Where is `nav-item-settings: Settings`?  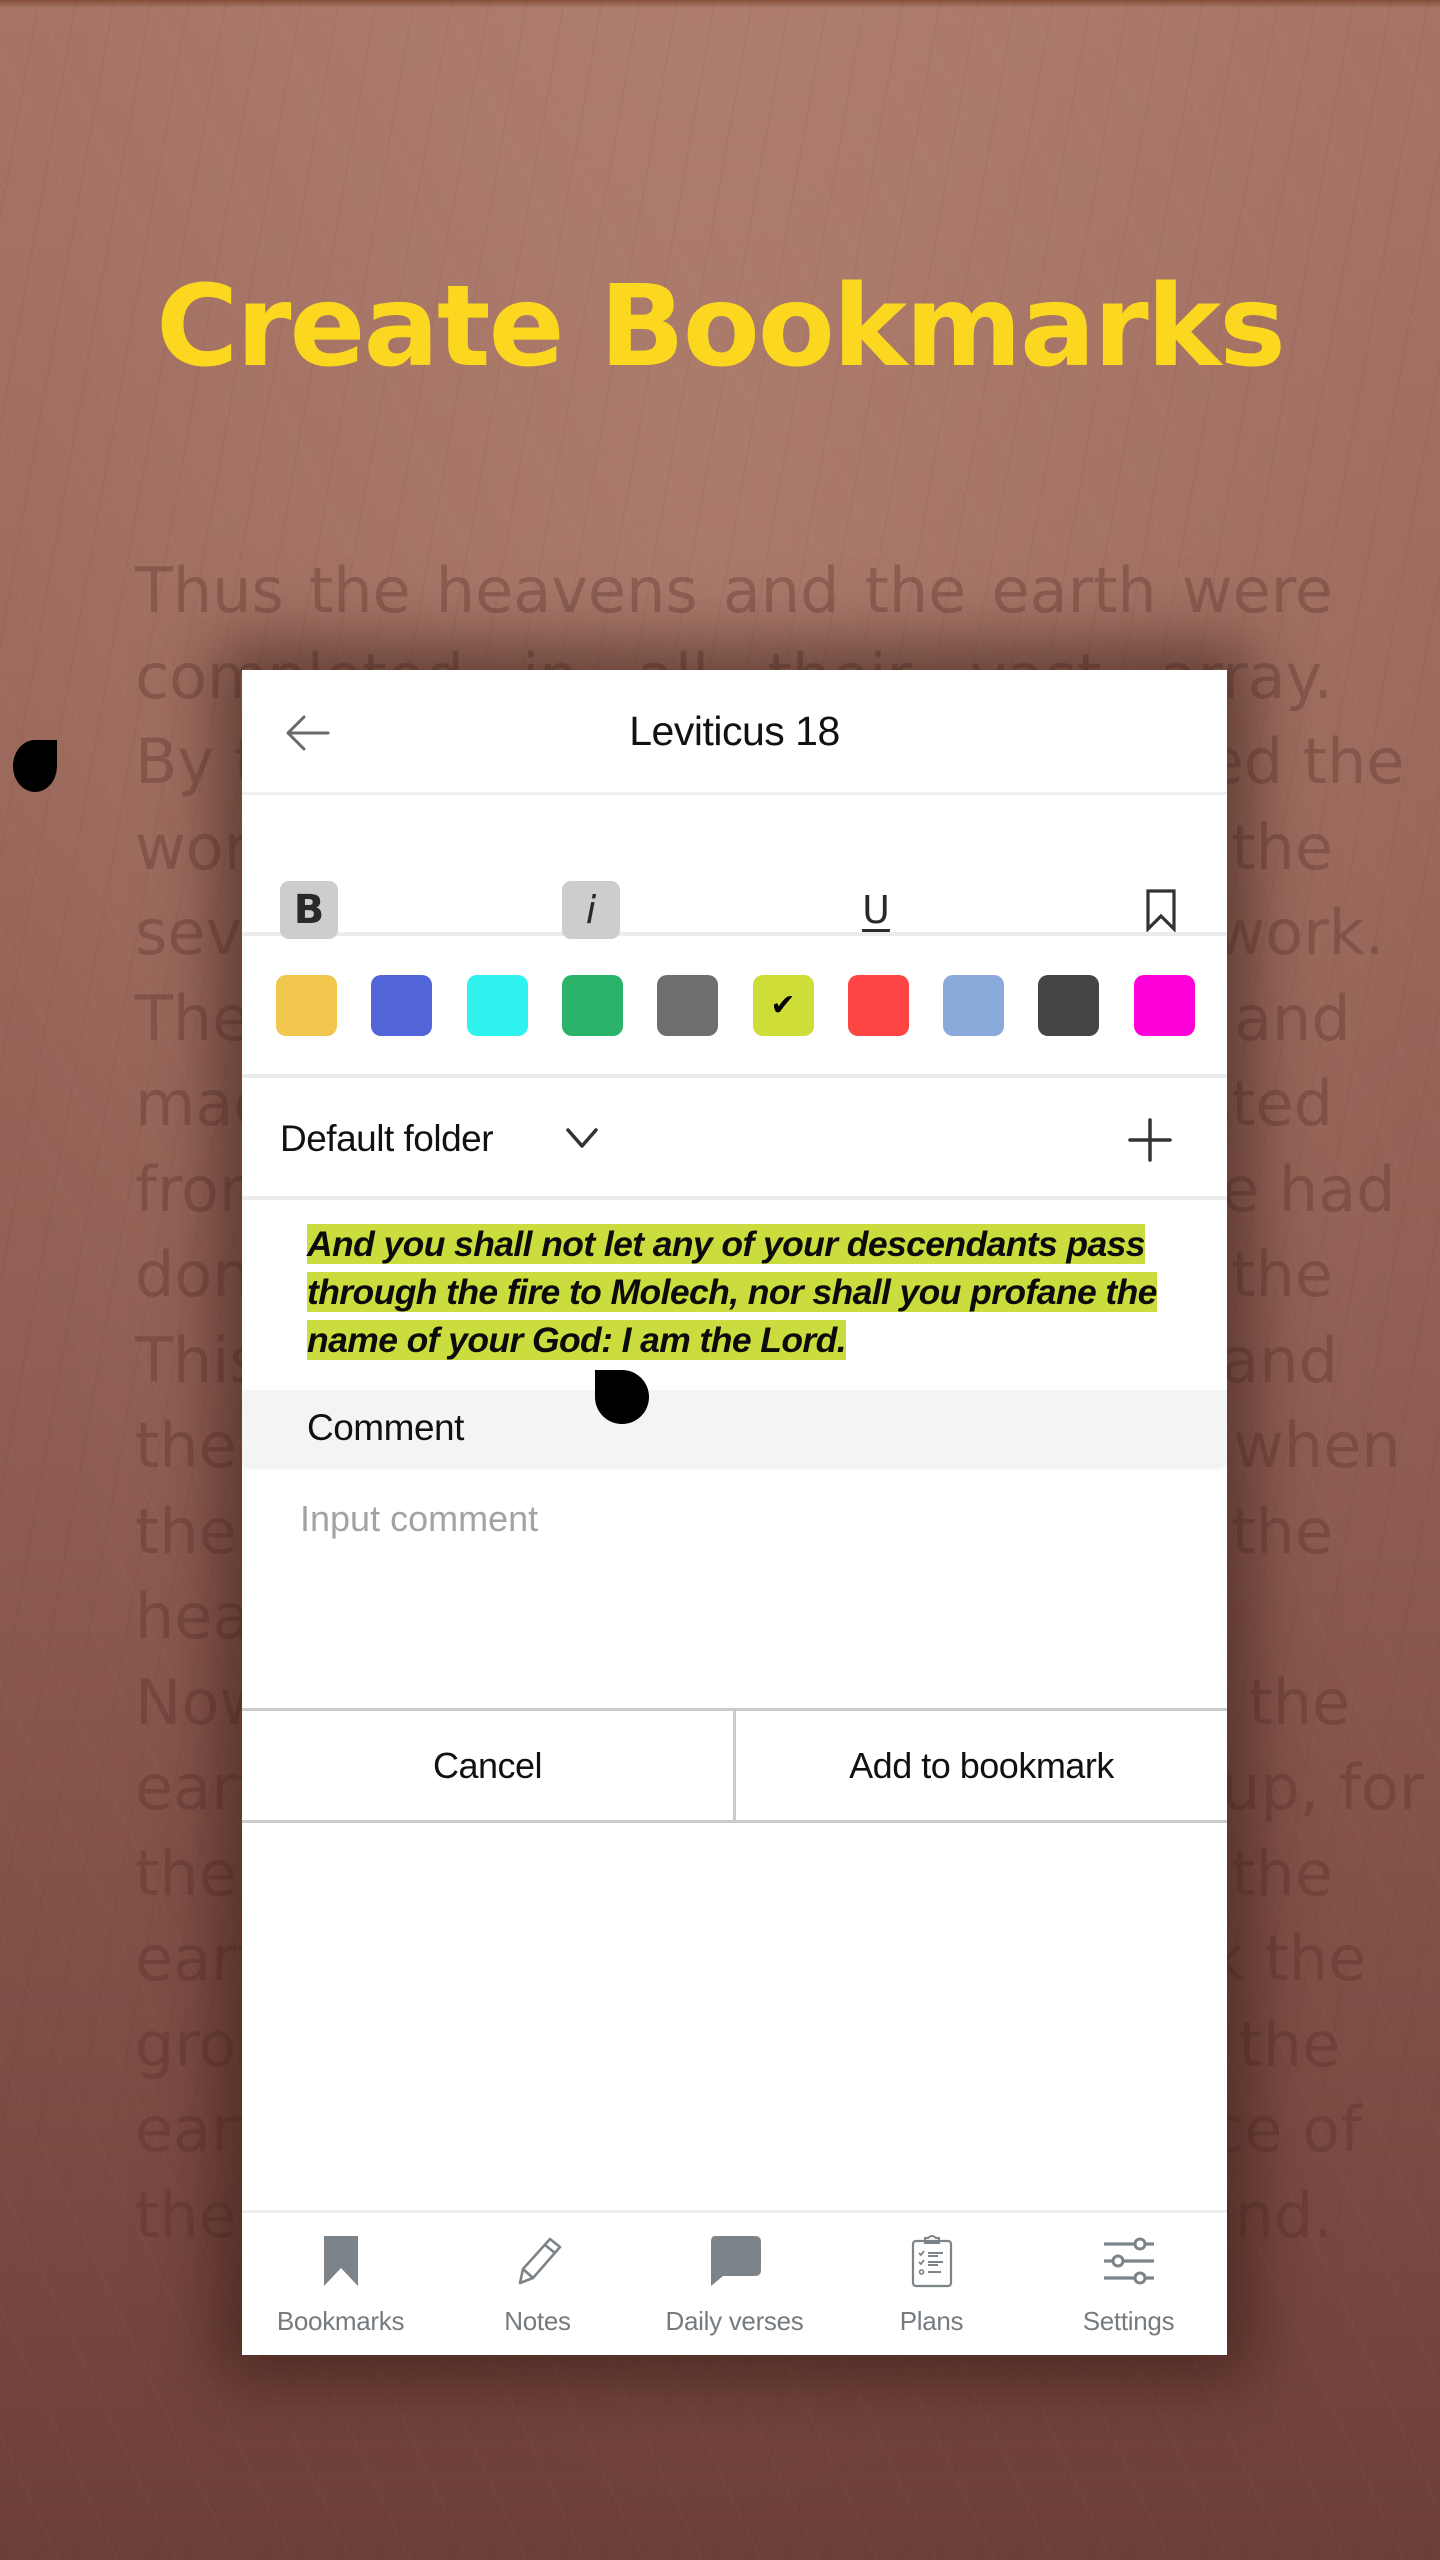 nav-item-settings: Settings is located at coordinates (1128, 2284).